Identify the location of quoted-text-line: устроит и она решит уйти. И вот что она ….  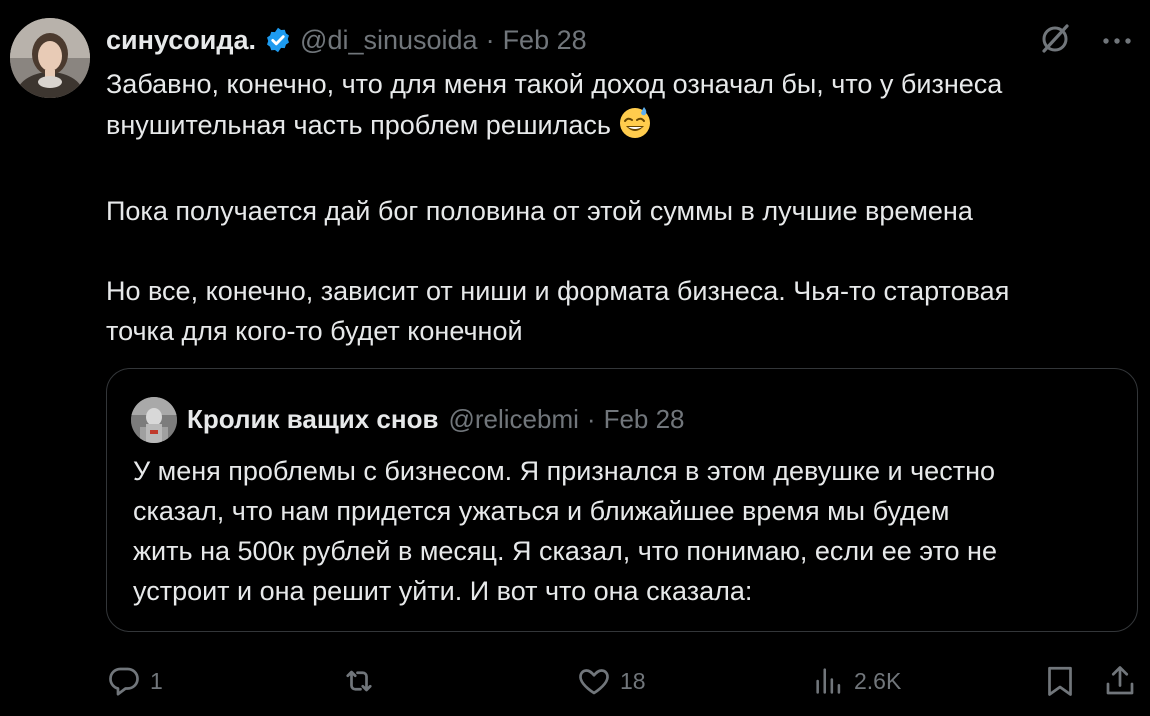
(443, 591).